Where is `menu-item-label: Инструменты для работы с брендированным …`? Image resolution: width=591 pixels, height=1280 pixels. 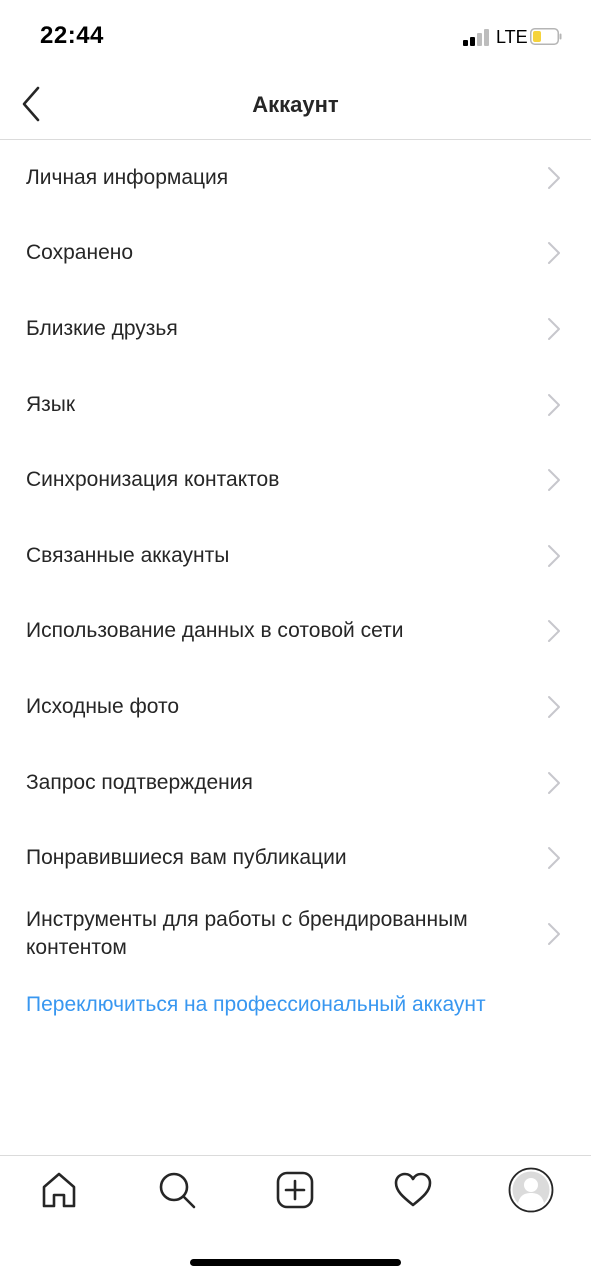
menu-item-label: Инструменты для работы с брендированным … is located at coordinates (247, 933).